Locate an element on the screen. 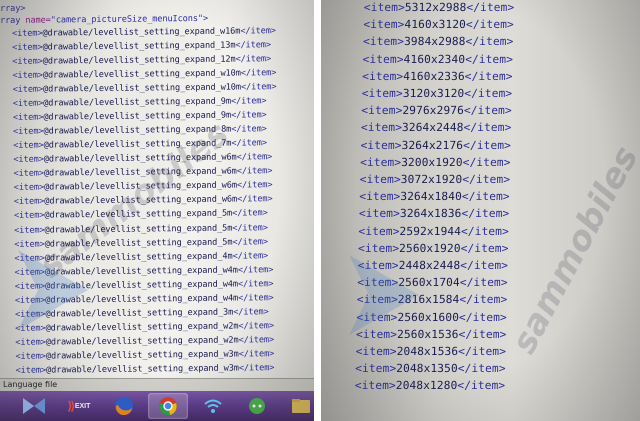 This screenshot has height=421, width=640. start-icon is located at coordinates (34, 406).